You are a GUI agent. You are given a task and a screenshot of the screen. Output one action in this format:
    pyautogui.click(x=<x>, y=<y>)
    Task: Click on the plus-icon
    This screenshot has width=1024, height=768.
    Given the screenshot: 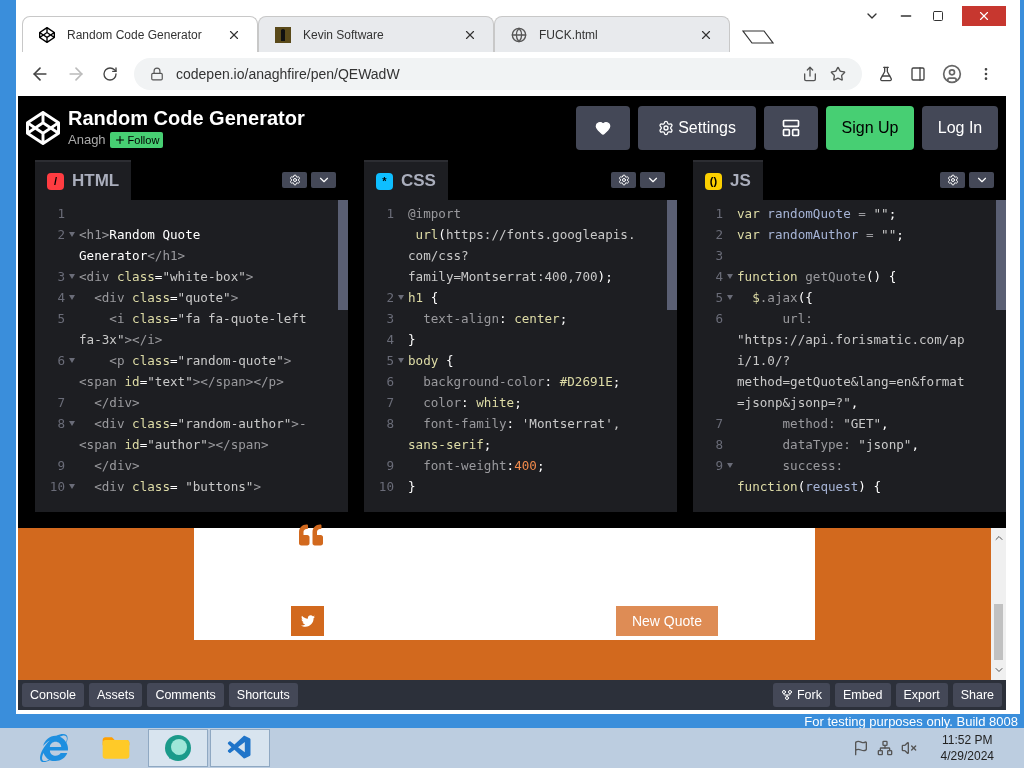 What is the action you would take?
    pyautogui.click(x=119, y=140)
    